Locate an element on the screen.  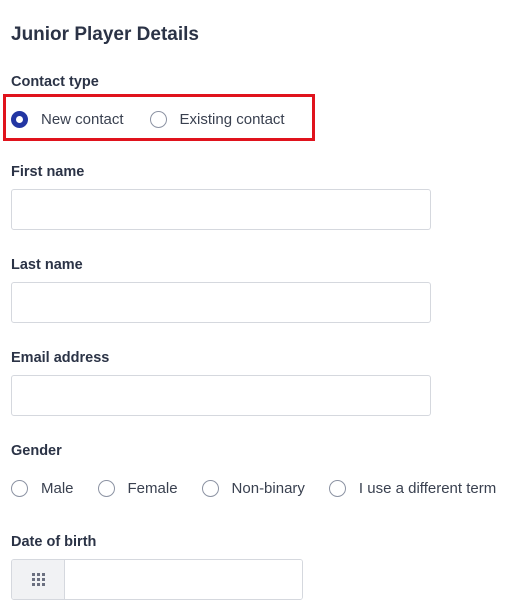
calendar-grid-icon is located at coordinates (38, 579).